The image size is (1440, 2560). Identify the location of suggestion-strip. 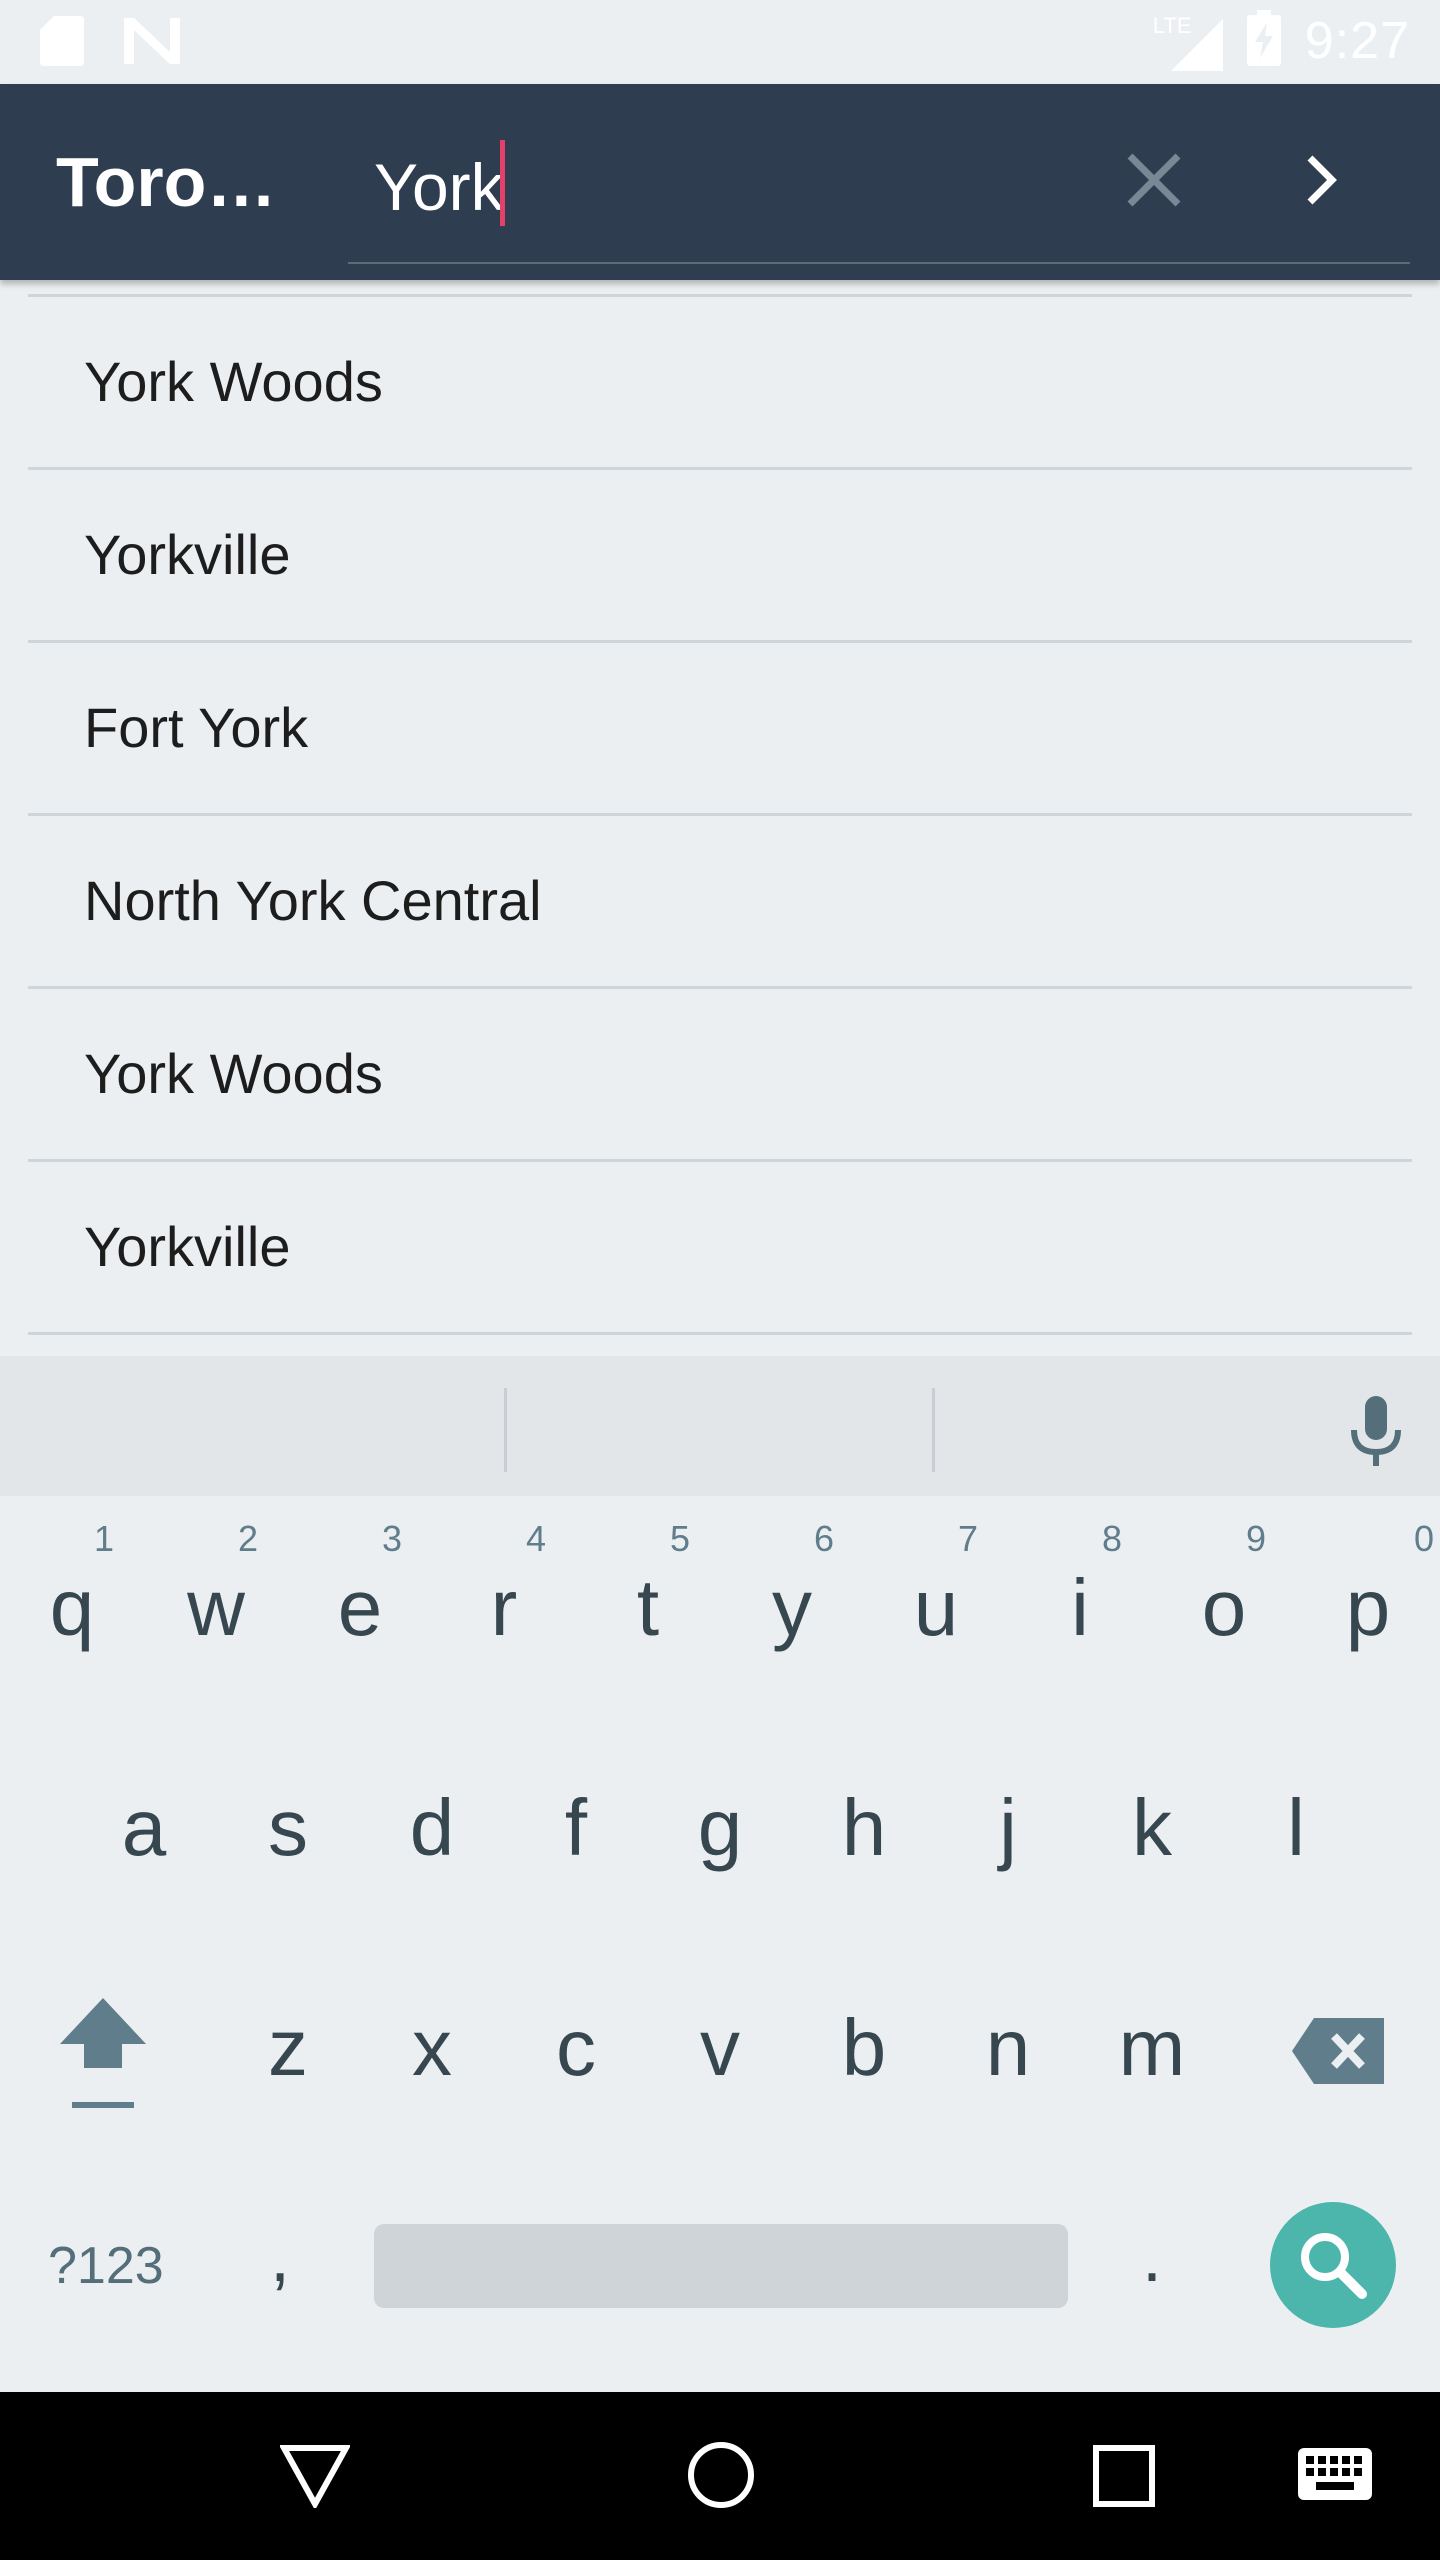
(720, 1426).